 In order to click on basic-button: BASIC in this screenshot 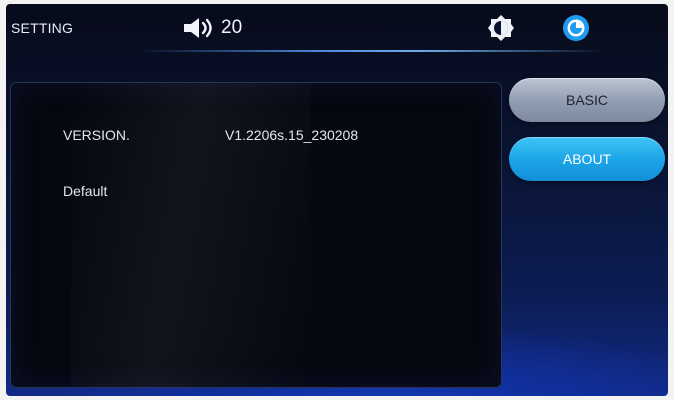, I will do `click(587, 100)`.